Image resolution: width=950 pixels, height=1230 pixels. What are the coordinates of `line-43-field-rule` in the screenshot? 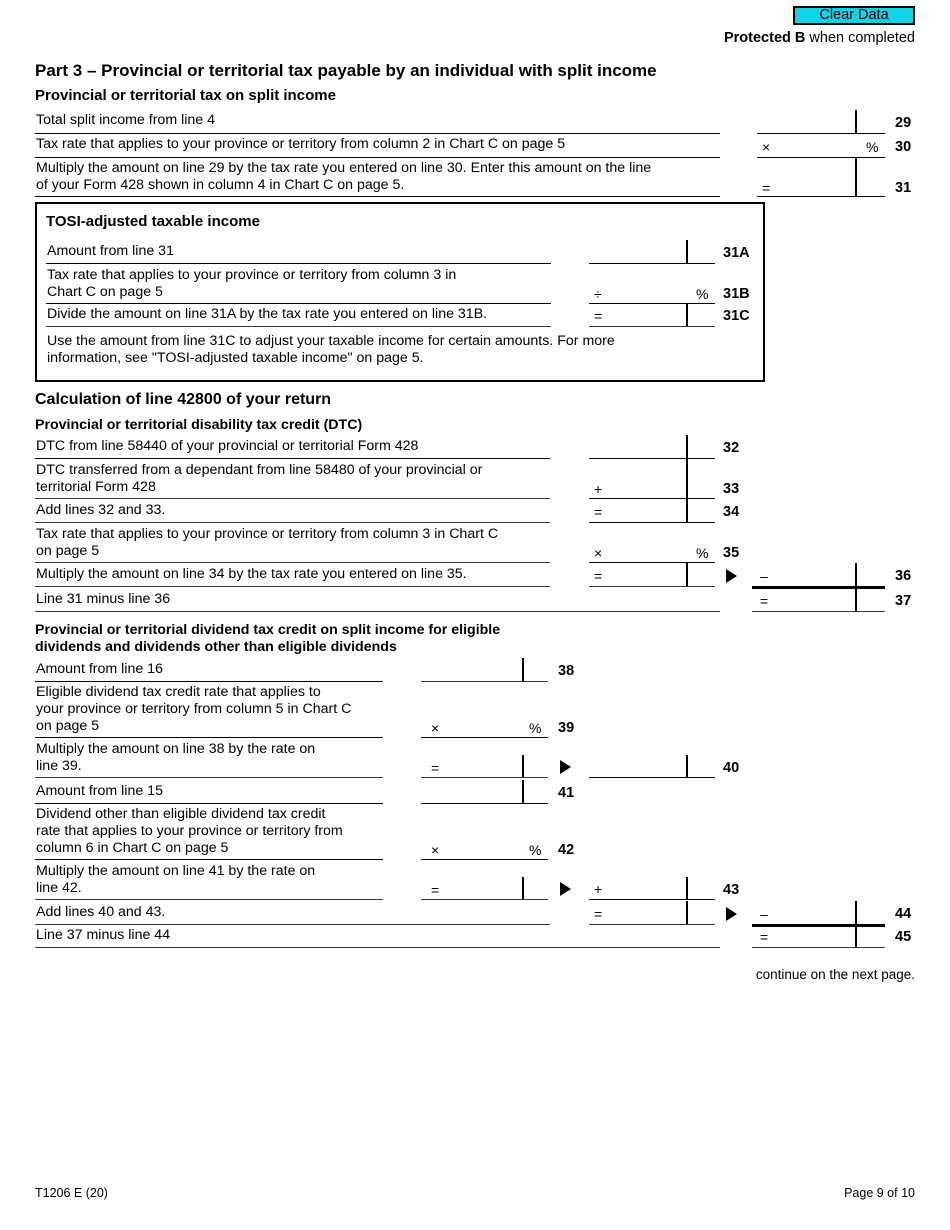 It's located at (484, 899).